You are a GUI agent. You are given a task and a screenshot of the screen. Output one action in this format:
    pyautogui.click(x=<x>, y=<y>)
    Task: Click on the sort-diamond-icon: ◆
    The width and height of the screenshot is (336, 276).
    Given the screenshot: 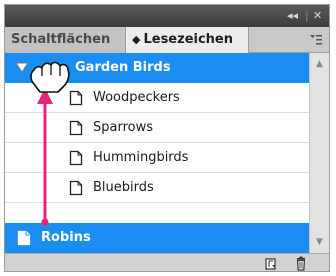 What is the action you would take?
    pyautogui.click(x=136, y=39)
    